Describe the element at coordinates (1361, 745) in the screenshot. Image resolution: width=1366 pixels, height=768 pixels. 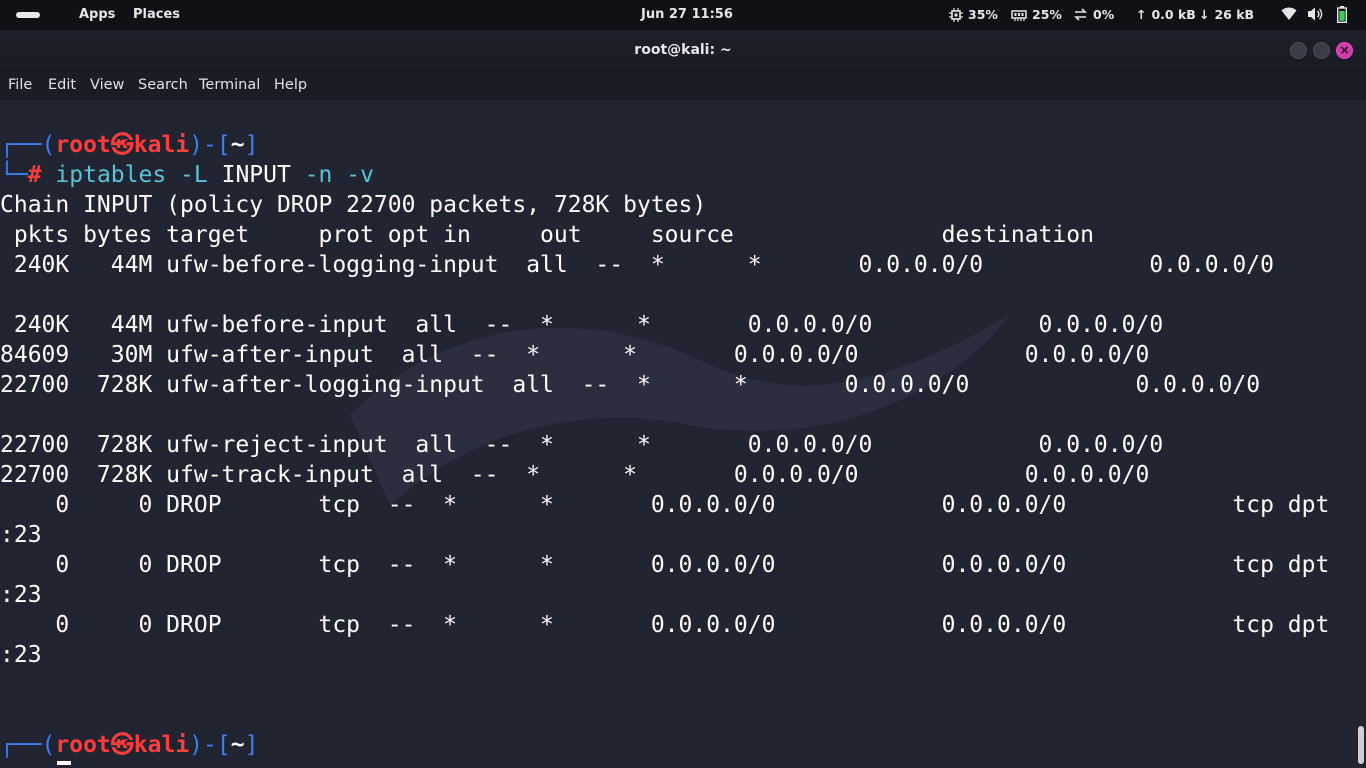
I see `terminal-scrollbar` at that location.